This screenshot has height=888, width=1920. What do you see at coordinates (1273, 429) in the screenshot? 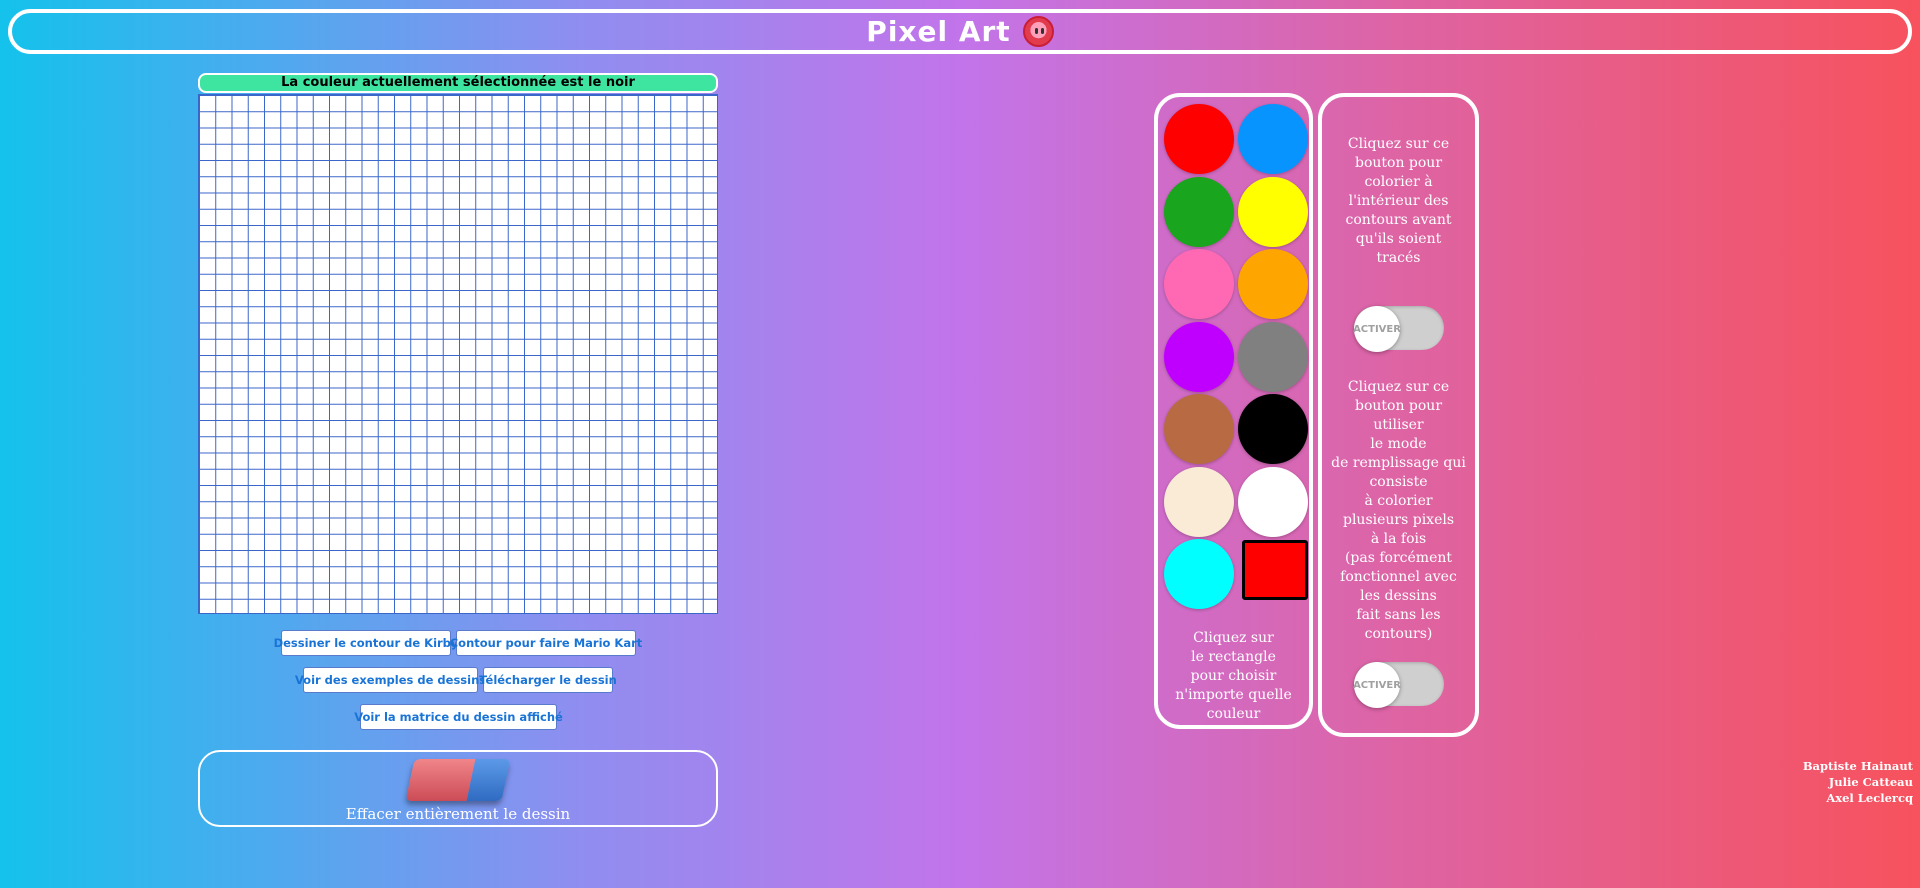
I see `color-swatch-black` at bounding box center [1273, 429].